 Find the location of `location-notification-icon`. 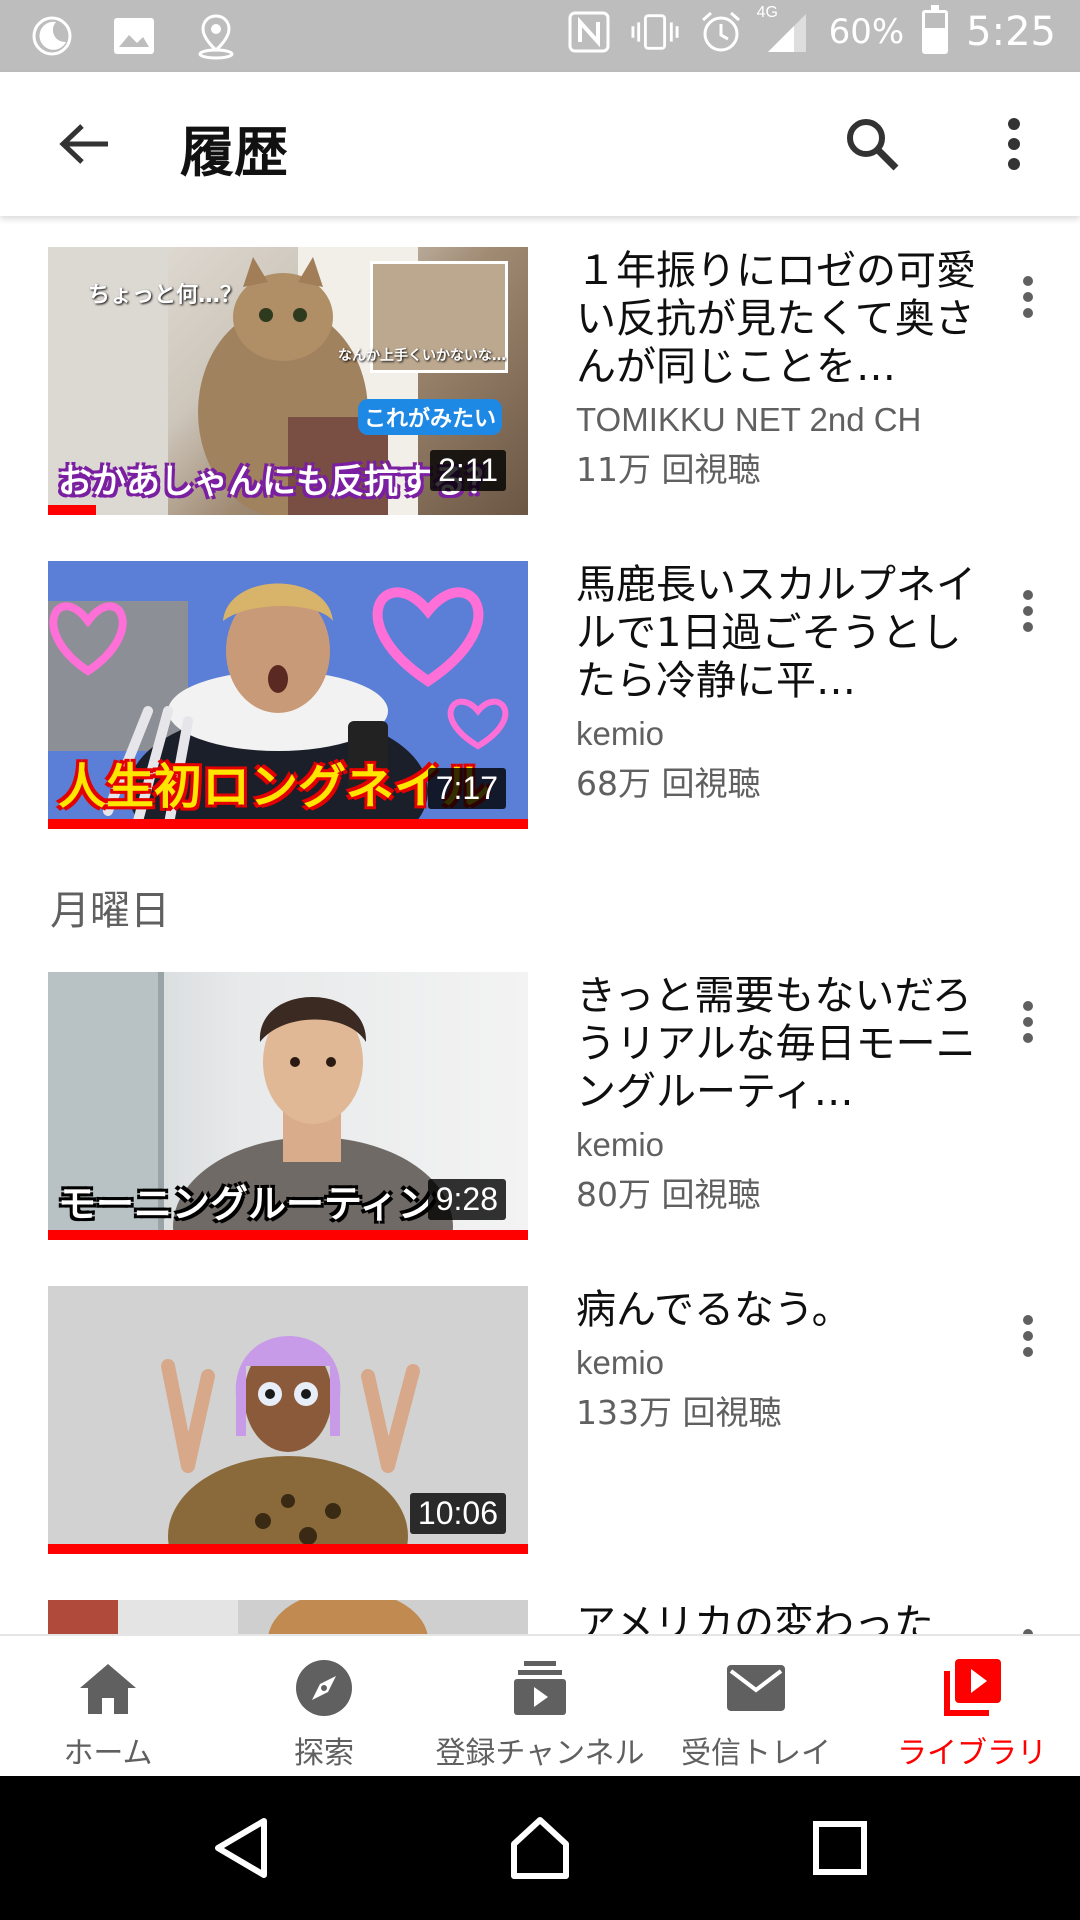

location-notification-icon is located at coordinates (216, 36).